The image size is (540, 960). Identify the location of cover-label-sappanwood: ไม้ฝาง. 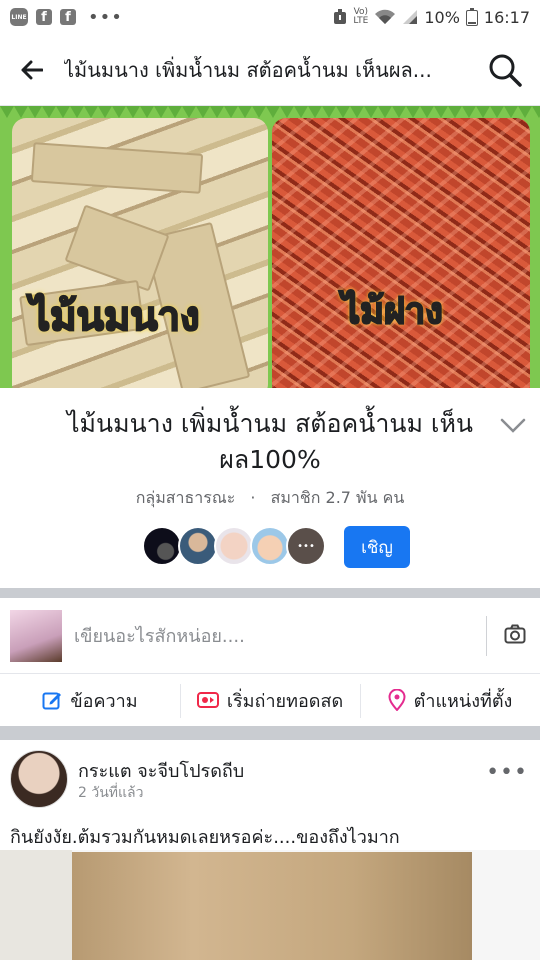
(392, 311).